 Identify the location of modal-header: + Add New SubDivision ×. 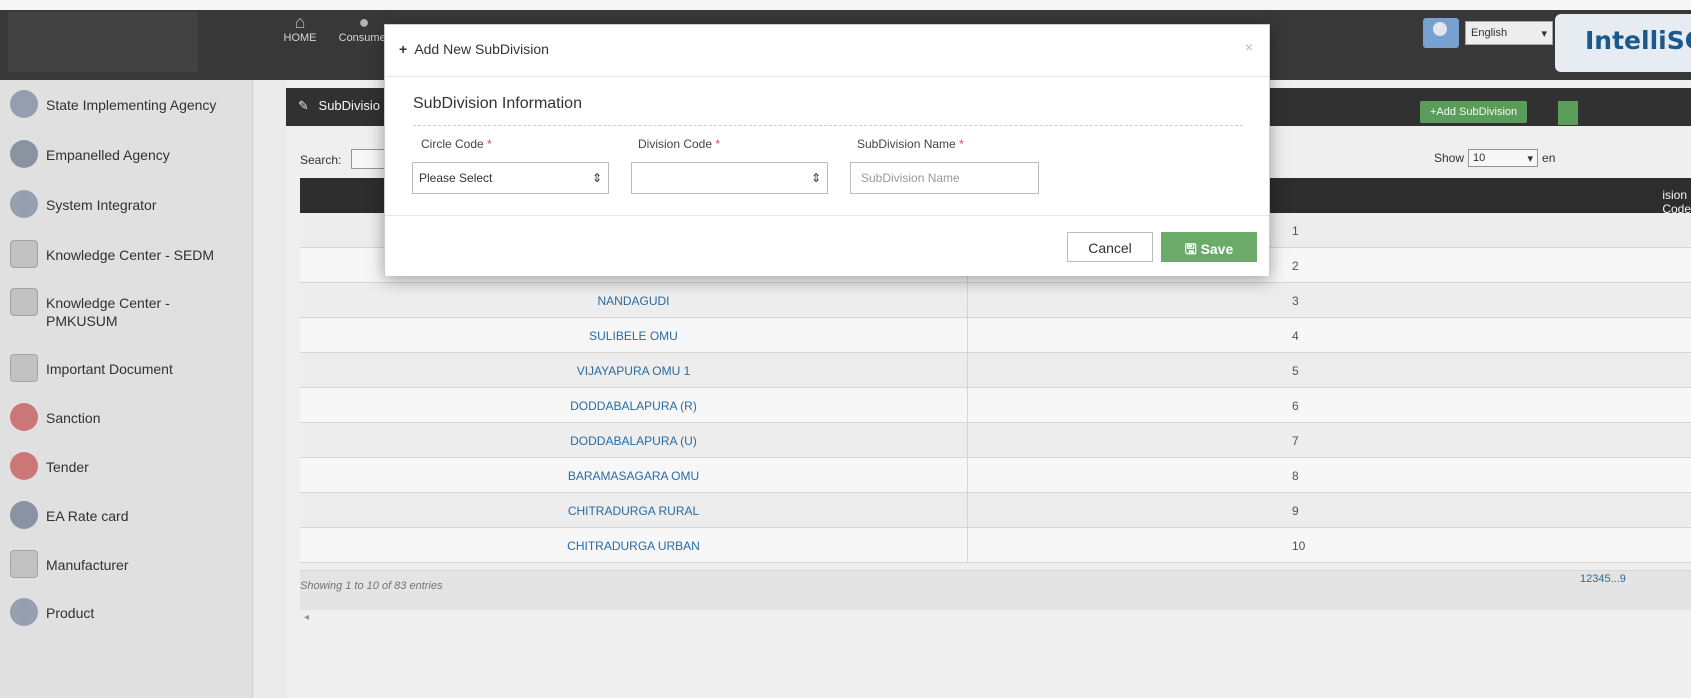
(827, 51).